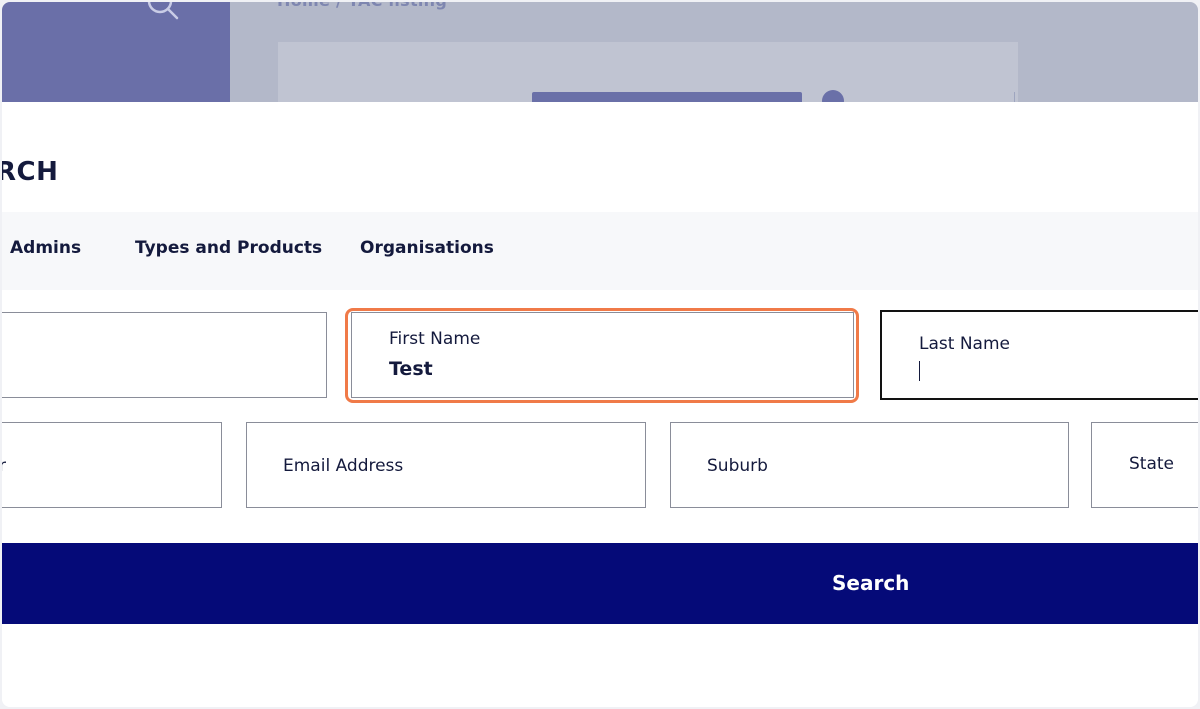 This screenshot has width=1200, height=709. What do you see at coordinates (164, 355) in the screenshot?
I see `partial-field` at bounding box center [164, 355].